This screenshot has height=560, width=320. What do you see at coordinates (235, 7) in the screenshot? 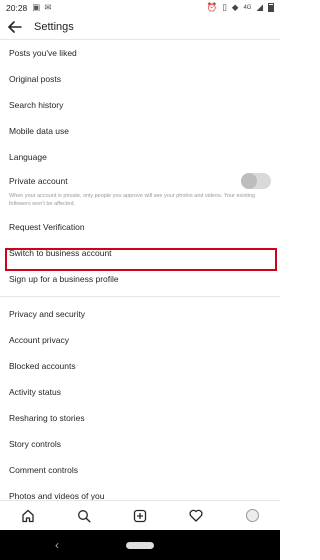
I see `wifi-icon: ◆` at bounding box center [235, 7].